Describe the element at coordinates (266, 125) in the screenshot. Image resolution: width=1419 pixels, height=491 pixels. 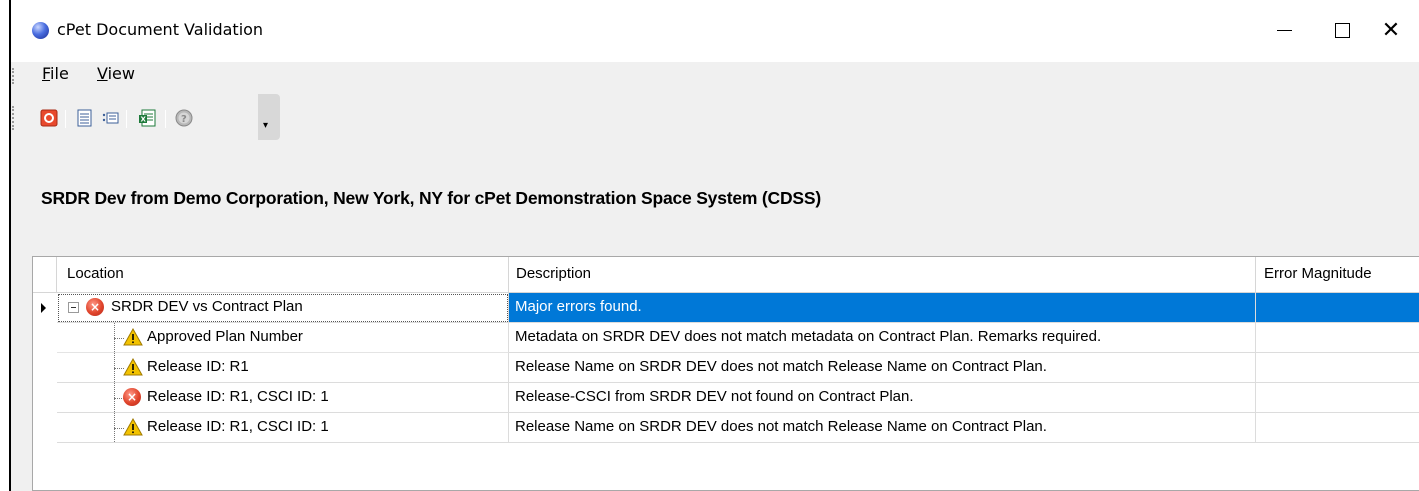
I see `chevron-down-icon: ▾` at that location.